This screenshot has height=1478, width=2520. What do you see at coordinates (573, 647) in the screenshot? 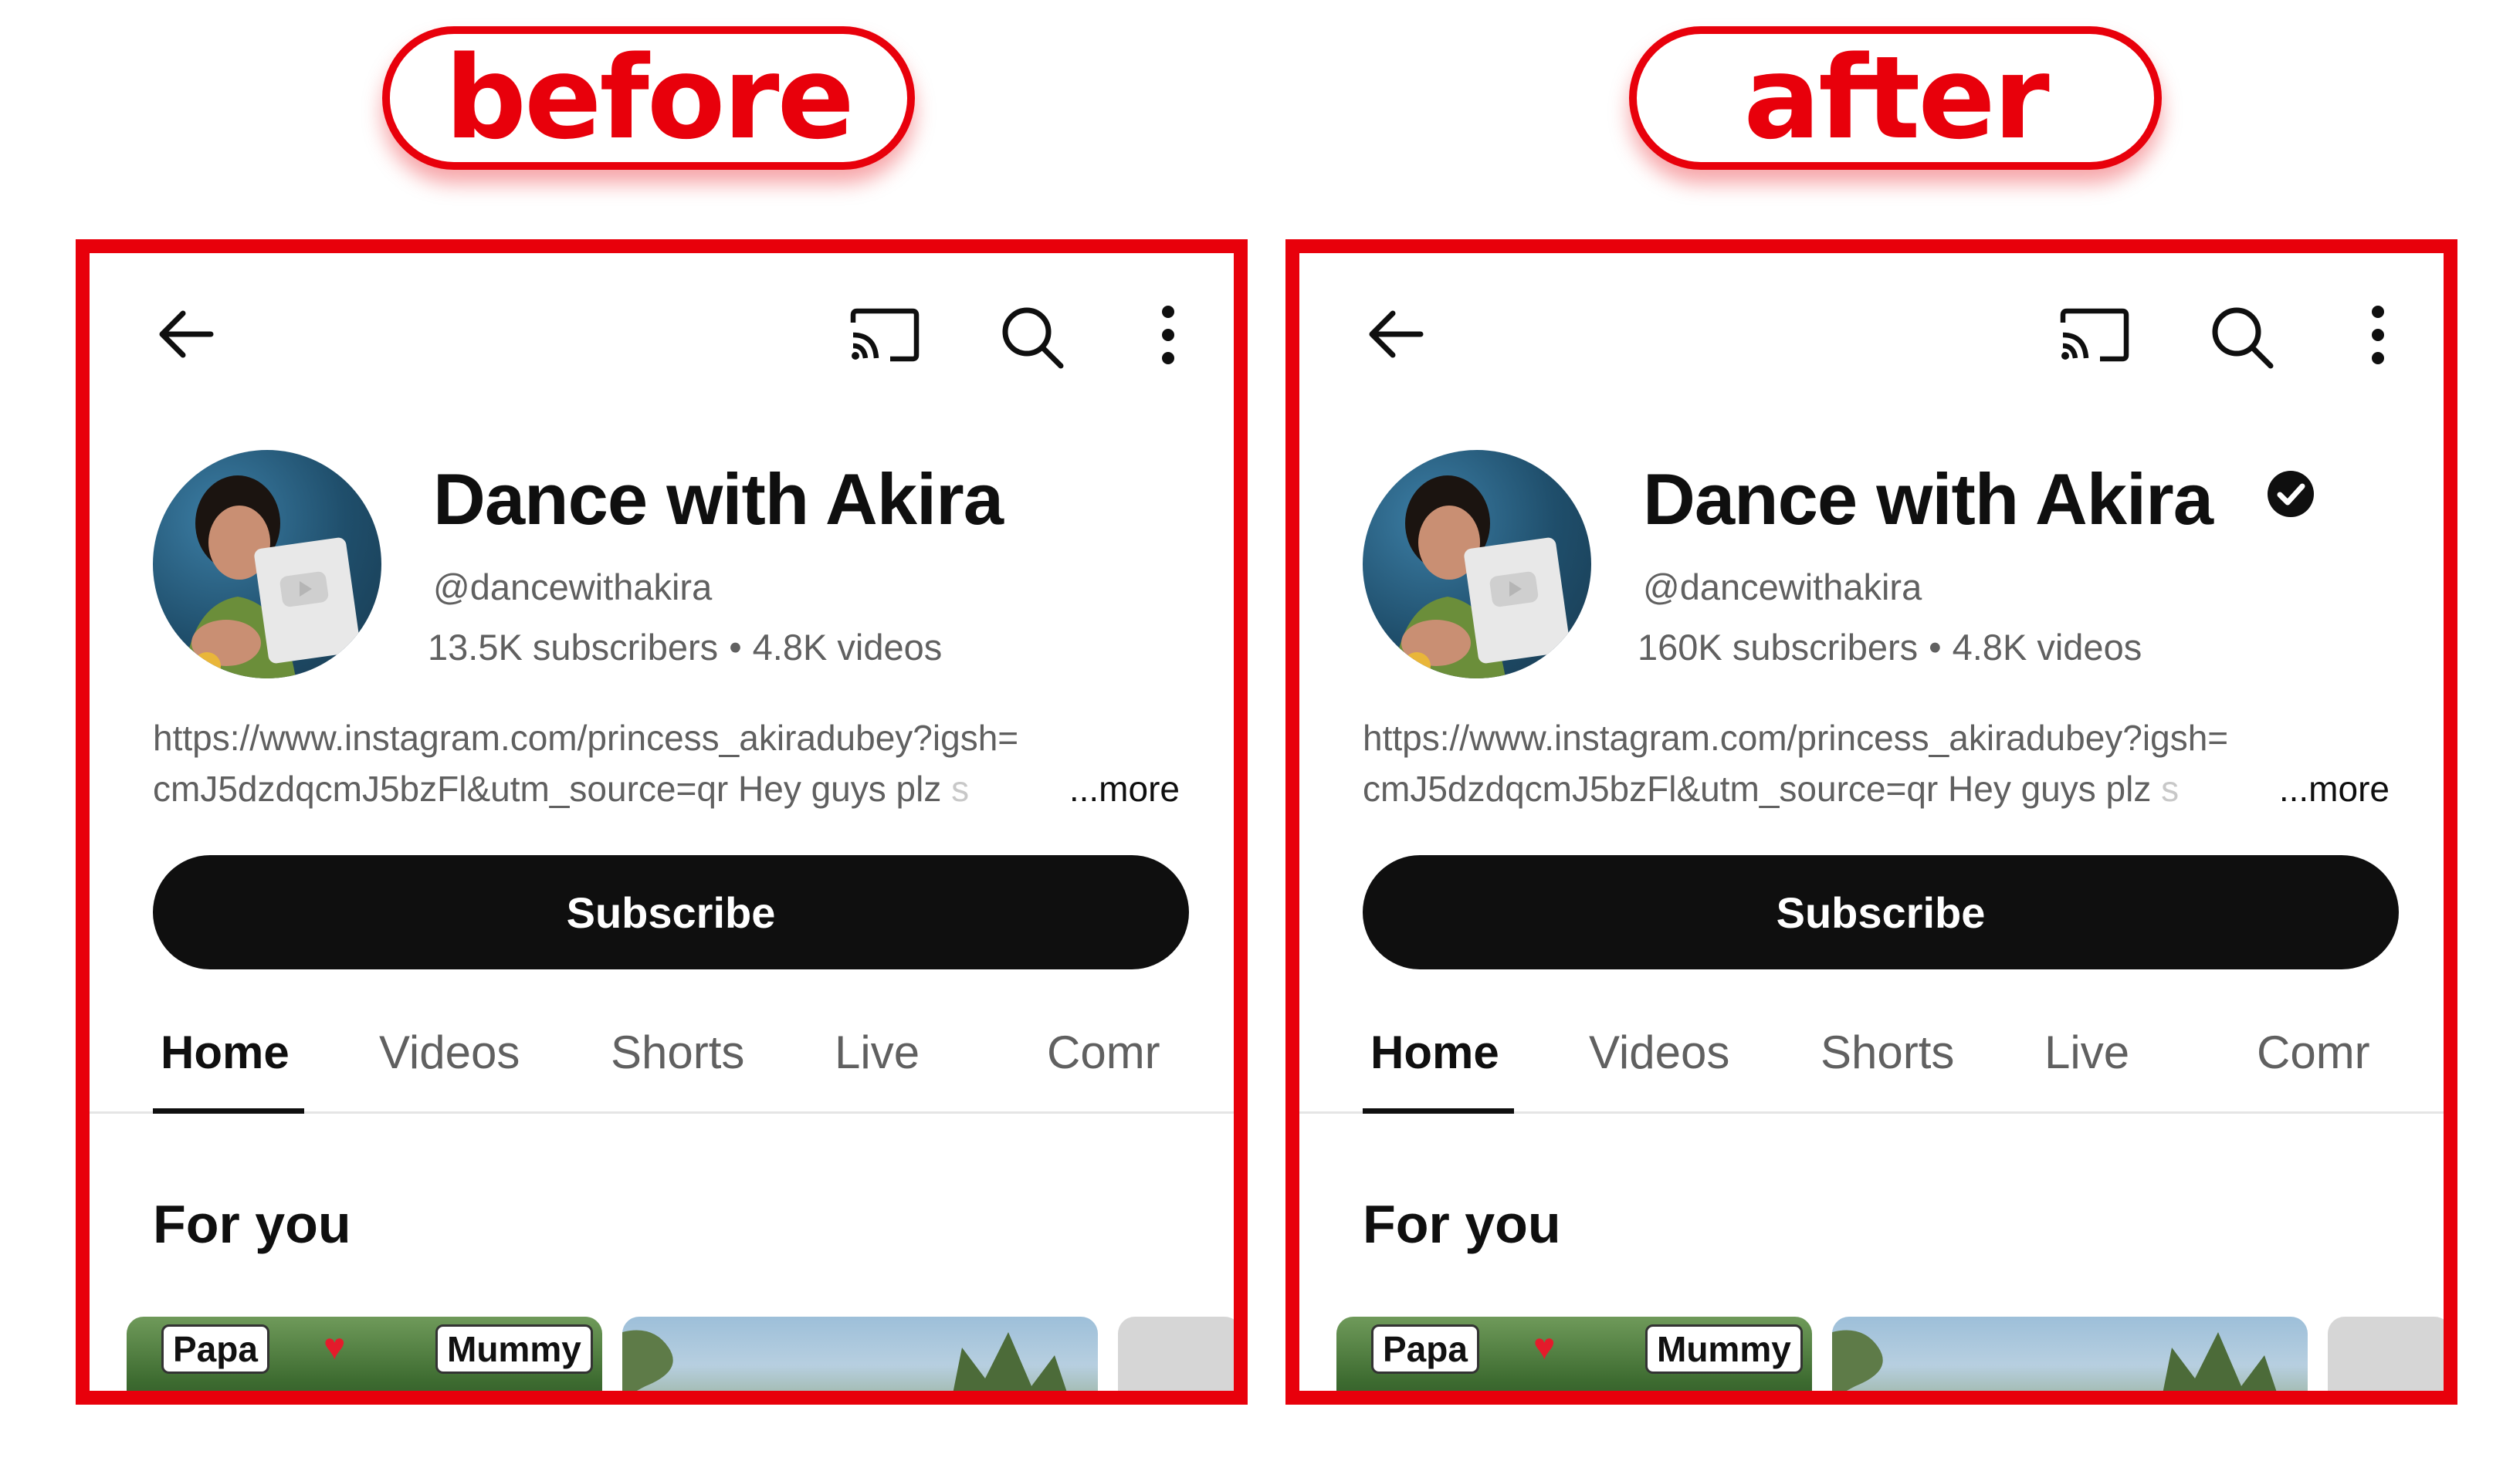
I see `subscriber-count: 13.5K subscribers` at bounding box center [573, 647].